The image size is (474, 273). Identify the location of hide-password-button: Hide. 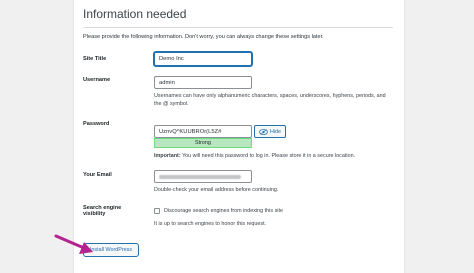
(270, 131).